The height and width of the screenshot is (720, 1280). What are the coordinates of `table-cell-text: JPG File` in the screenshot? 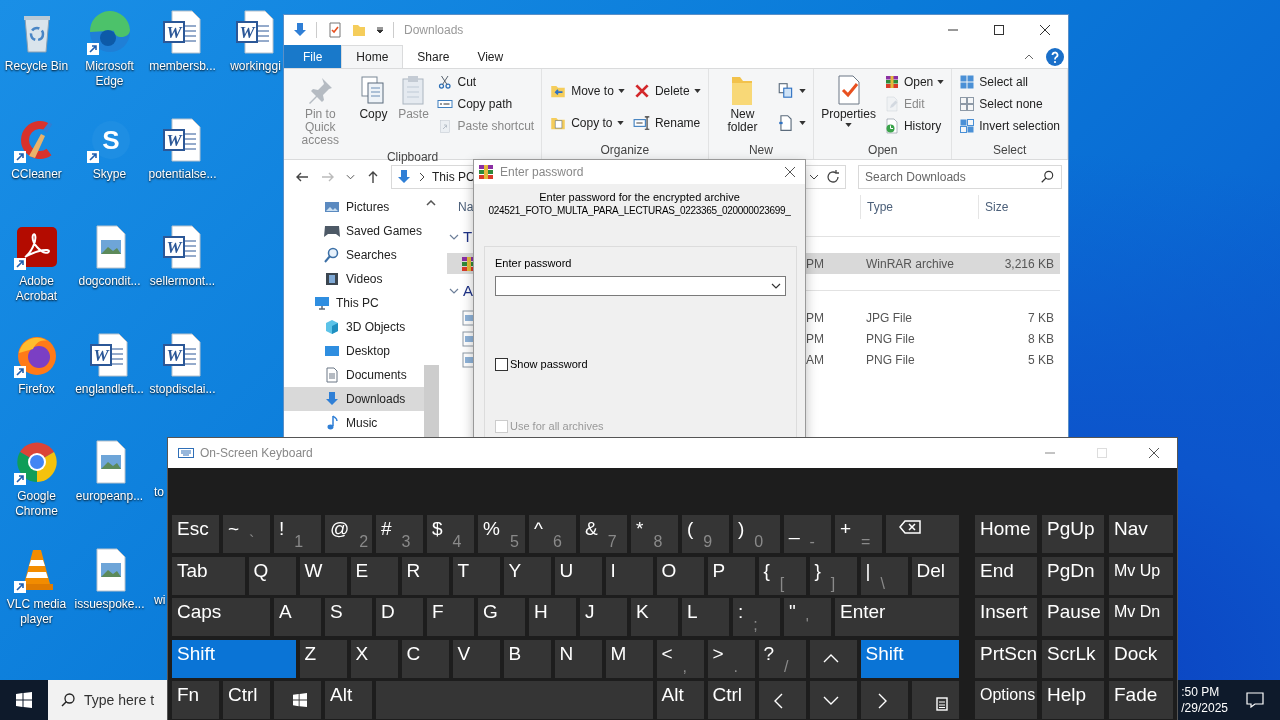 It's located at (889, 317).